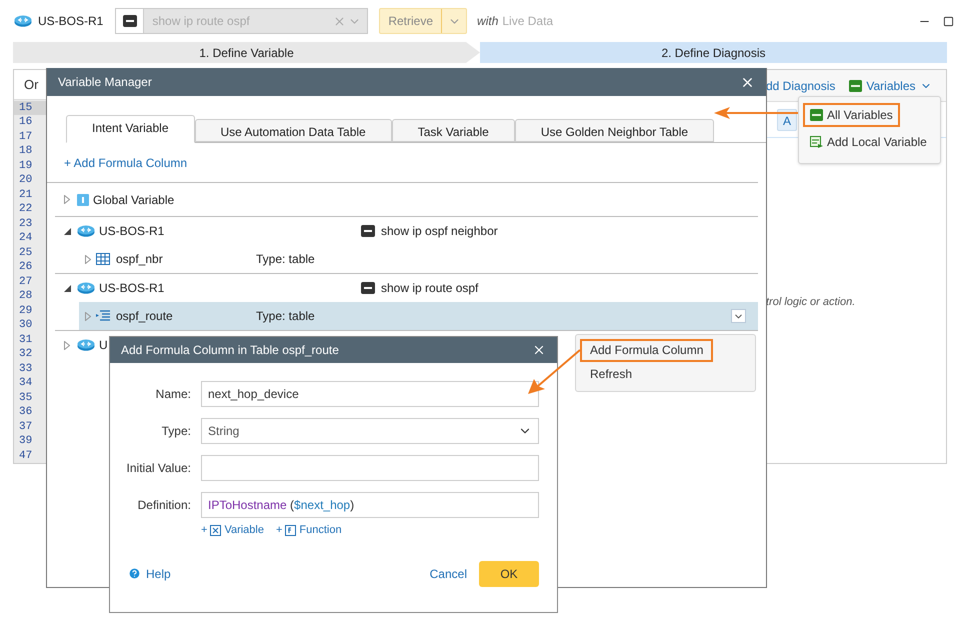  What do you see at coordinates (71, 21) in the screenshot?
I see `device-name: US-BOS-R1` at bounding box center [71, 21].